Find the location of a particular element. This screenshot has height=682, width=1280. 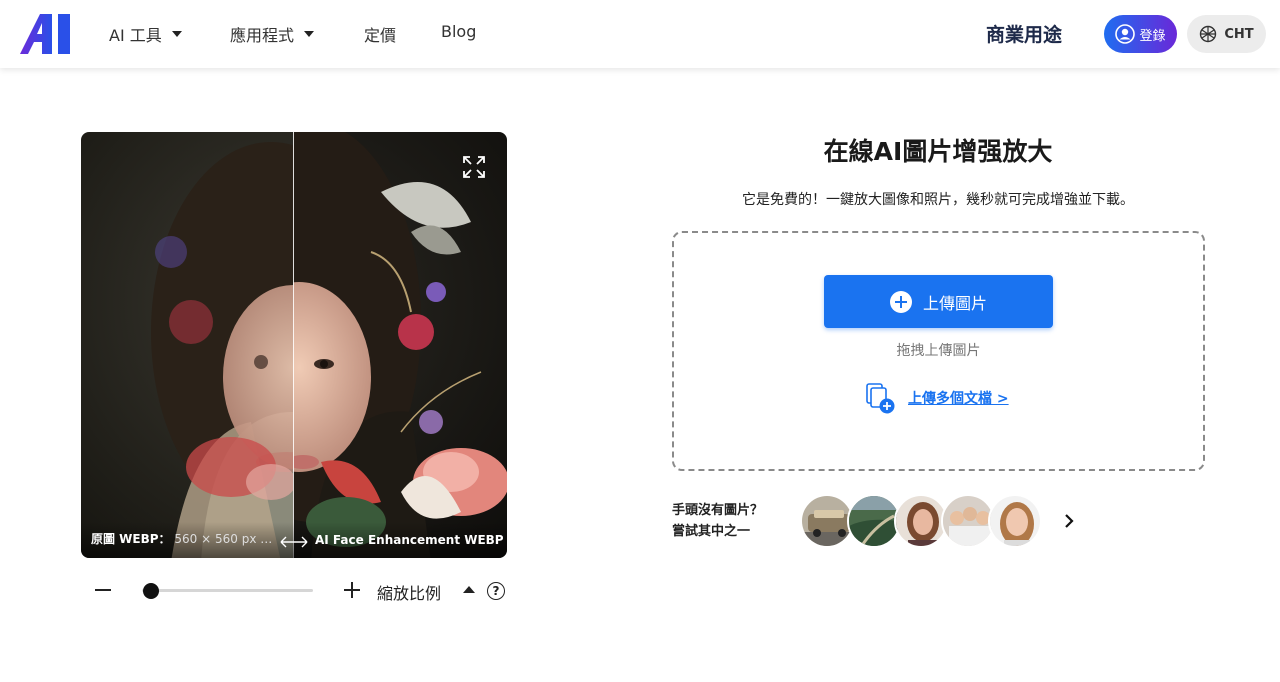

drag-upload-hint: 拖拽上傳圖片 is located at coordinates (938, 351).